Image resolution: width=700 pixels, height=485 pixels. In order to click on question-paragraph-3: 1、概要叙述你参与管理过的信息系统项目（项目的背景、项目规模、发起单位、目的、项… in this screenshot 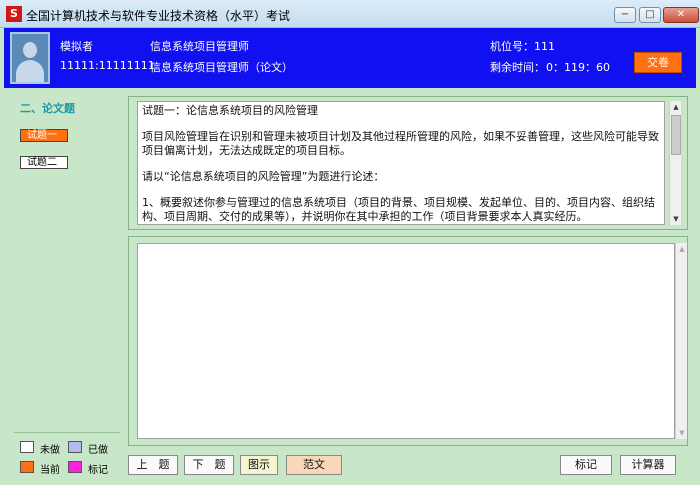, I will do `click(398, 209)`.